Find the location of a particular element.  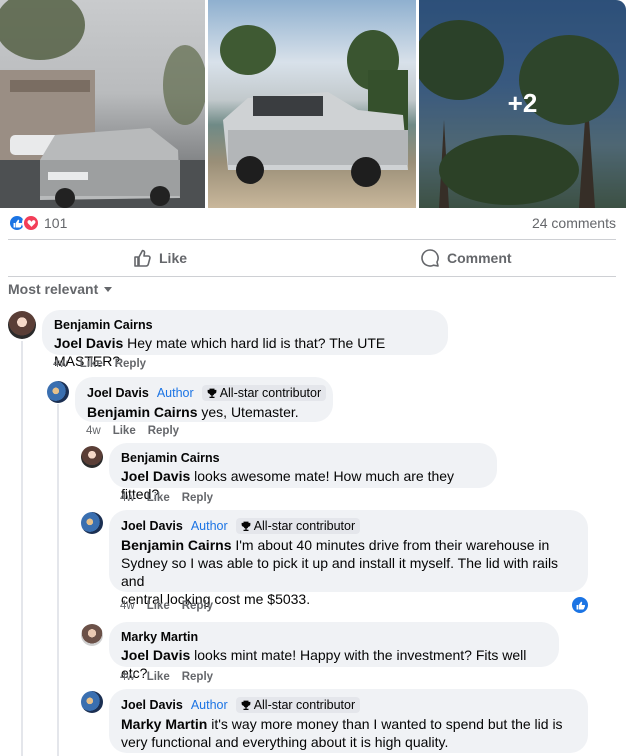

reaction-icons is located at coordinates (24, 223).